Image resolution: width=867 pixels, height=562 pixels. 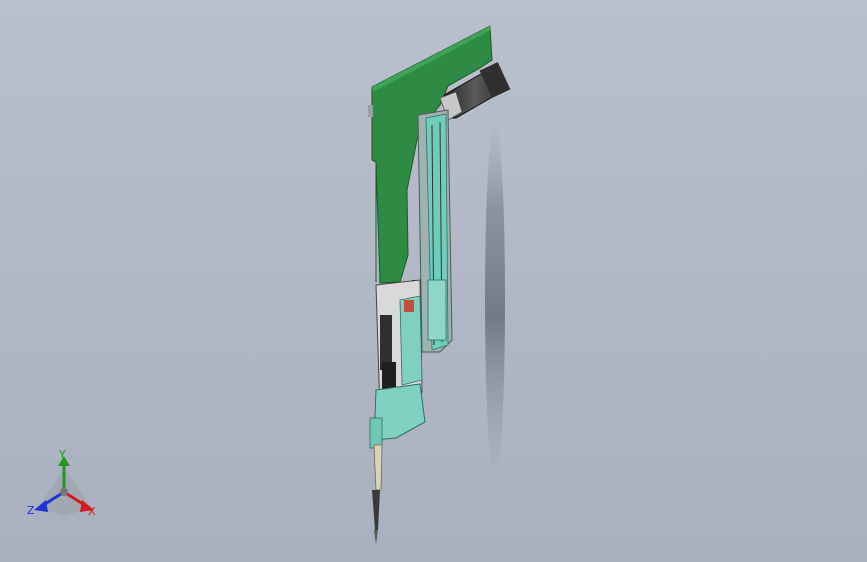 I want to click on z-axis-arrow-icon, so click(x=41, y=506).